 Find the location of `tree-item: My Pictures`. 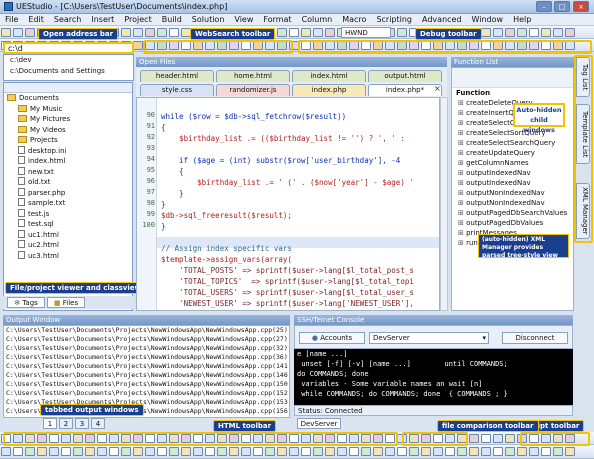

tree-item: My Pictures is located at coordinates (68, 119).